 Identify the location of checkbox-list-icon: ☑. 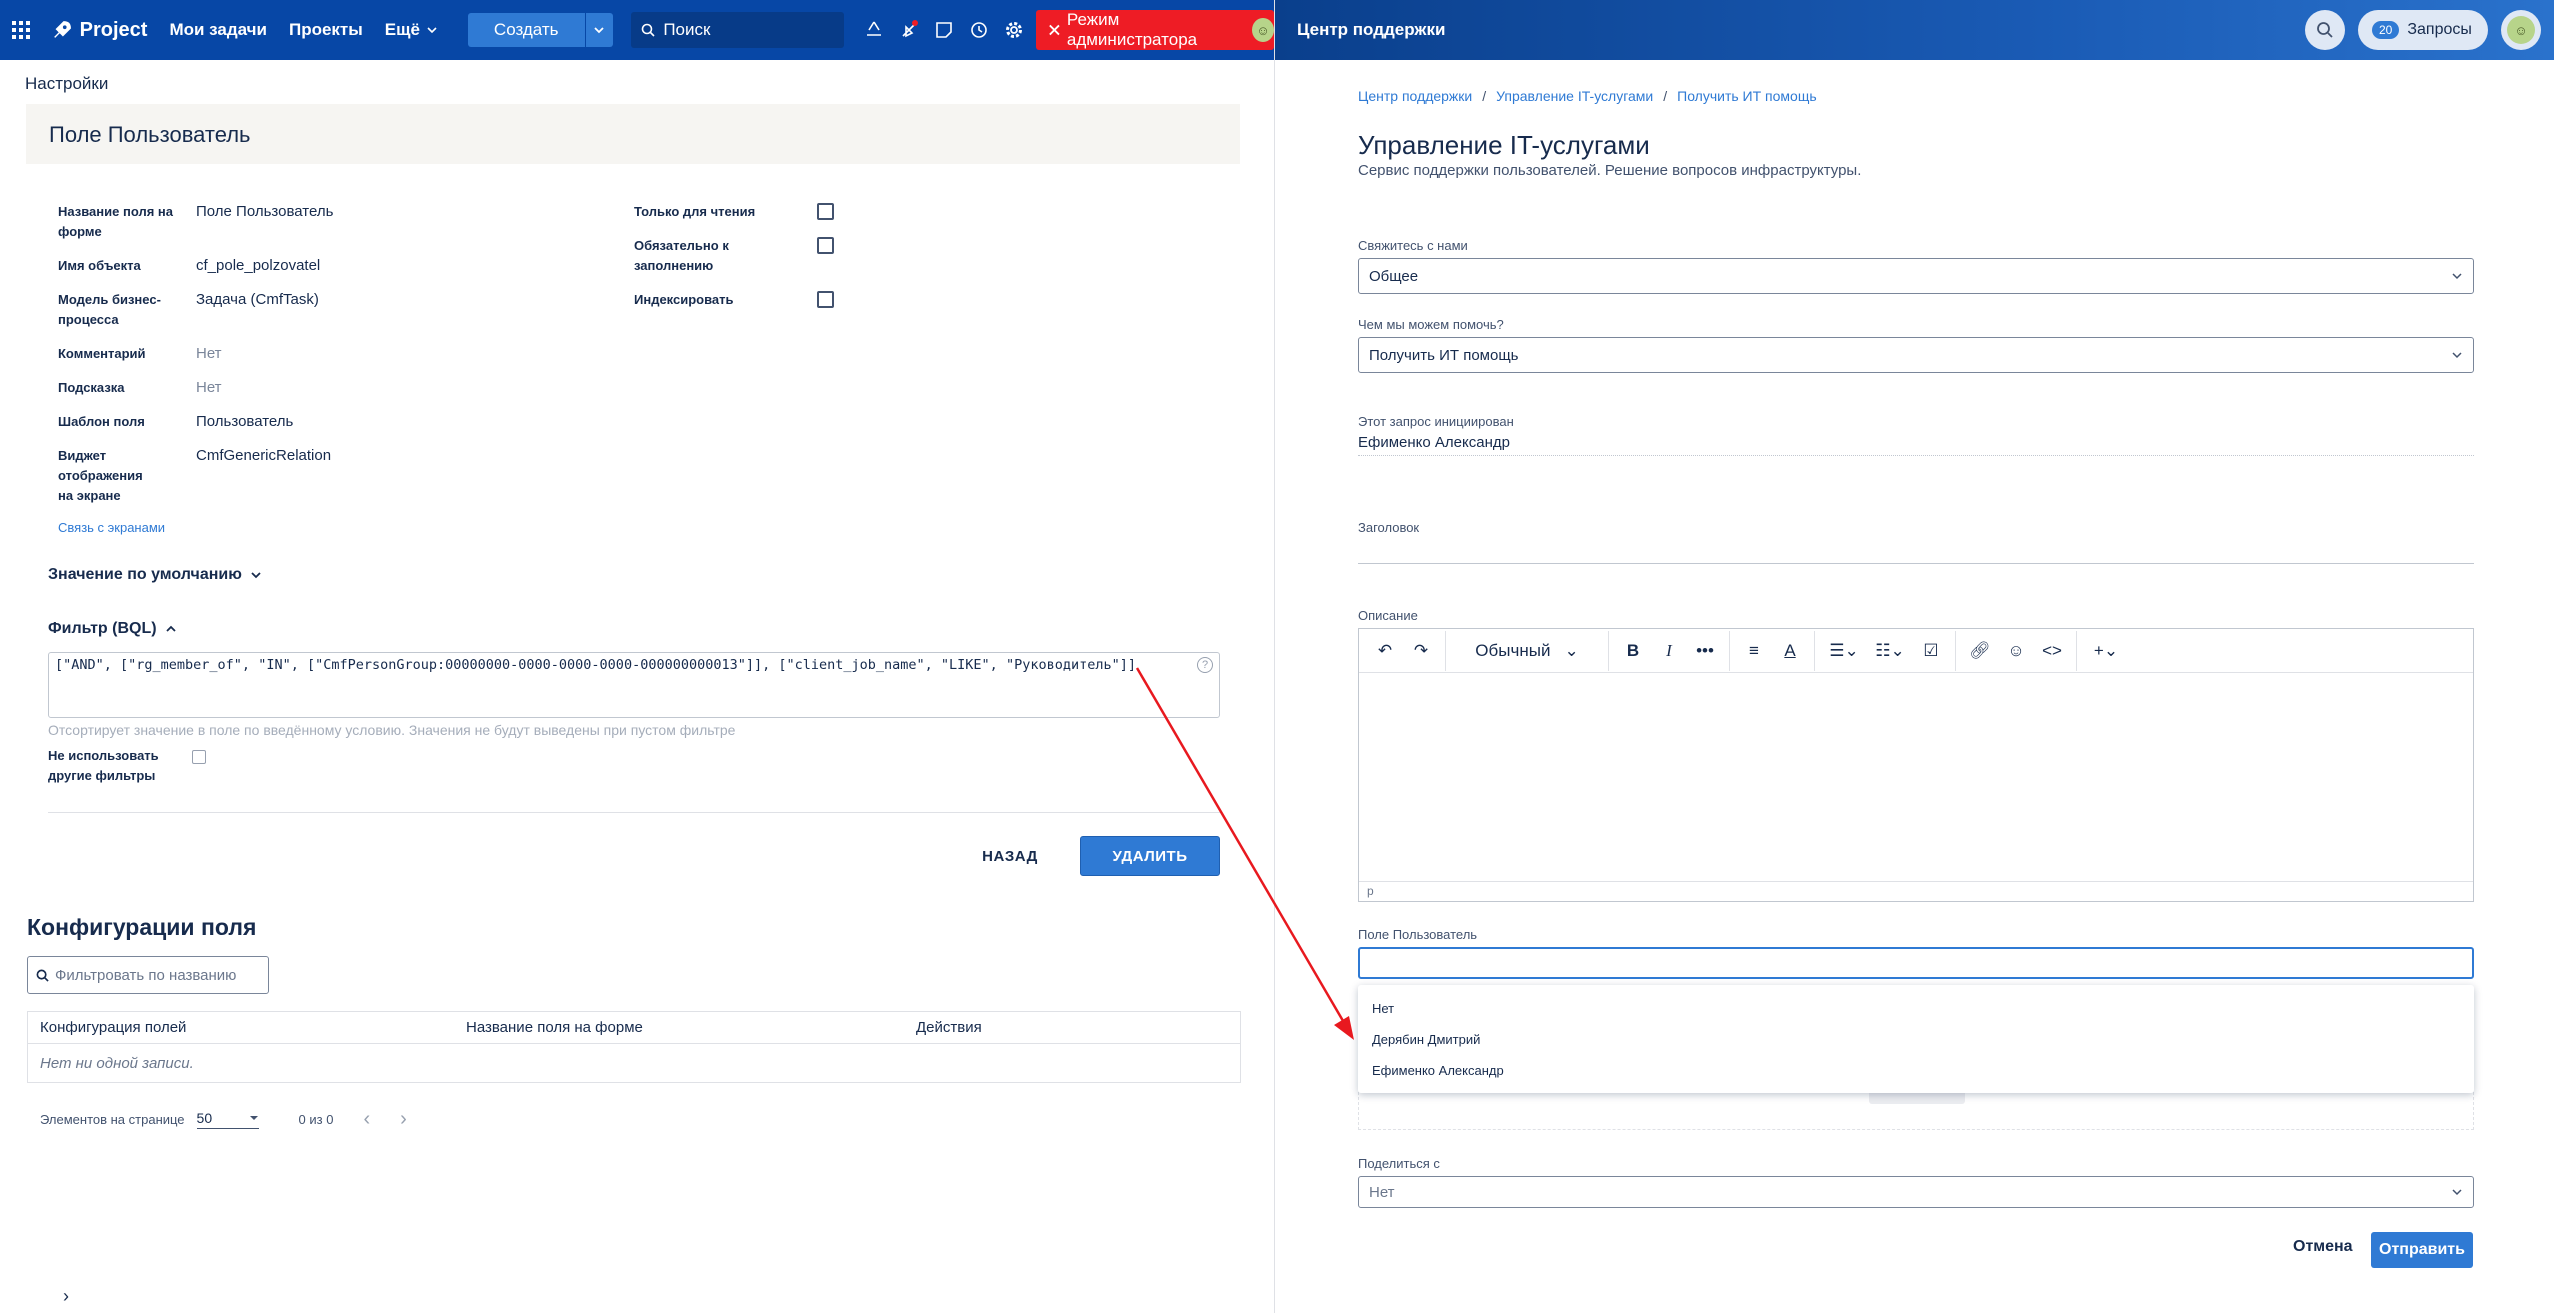
(1931, 651).